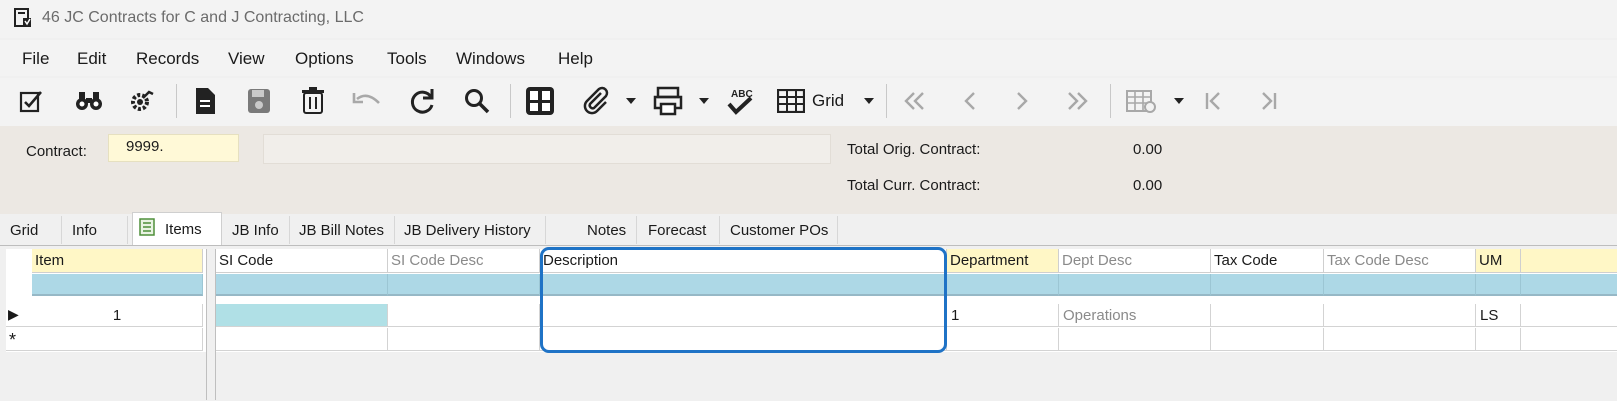 This screenshot has width=1617, height=401. What do you see at coordinates (1003, 261) in the screenshot?
I see `column-header-department: Department` at bounding box center [1003, 261].